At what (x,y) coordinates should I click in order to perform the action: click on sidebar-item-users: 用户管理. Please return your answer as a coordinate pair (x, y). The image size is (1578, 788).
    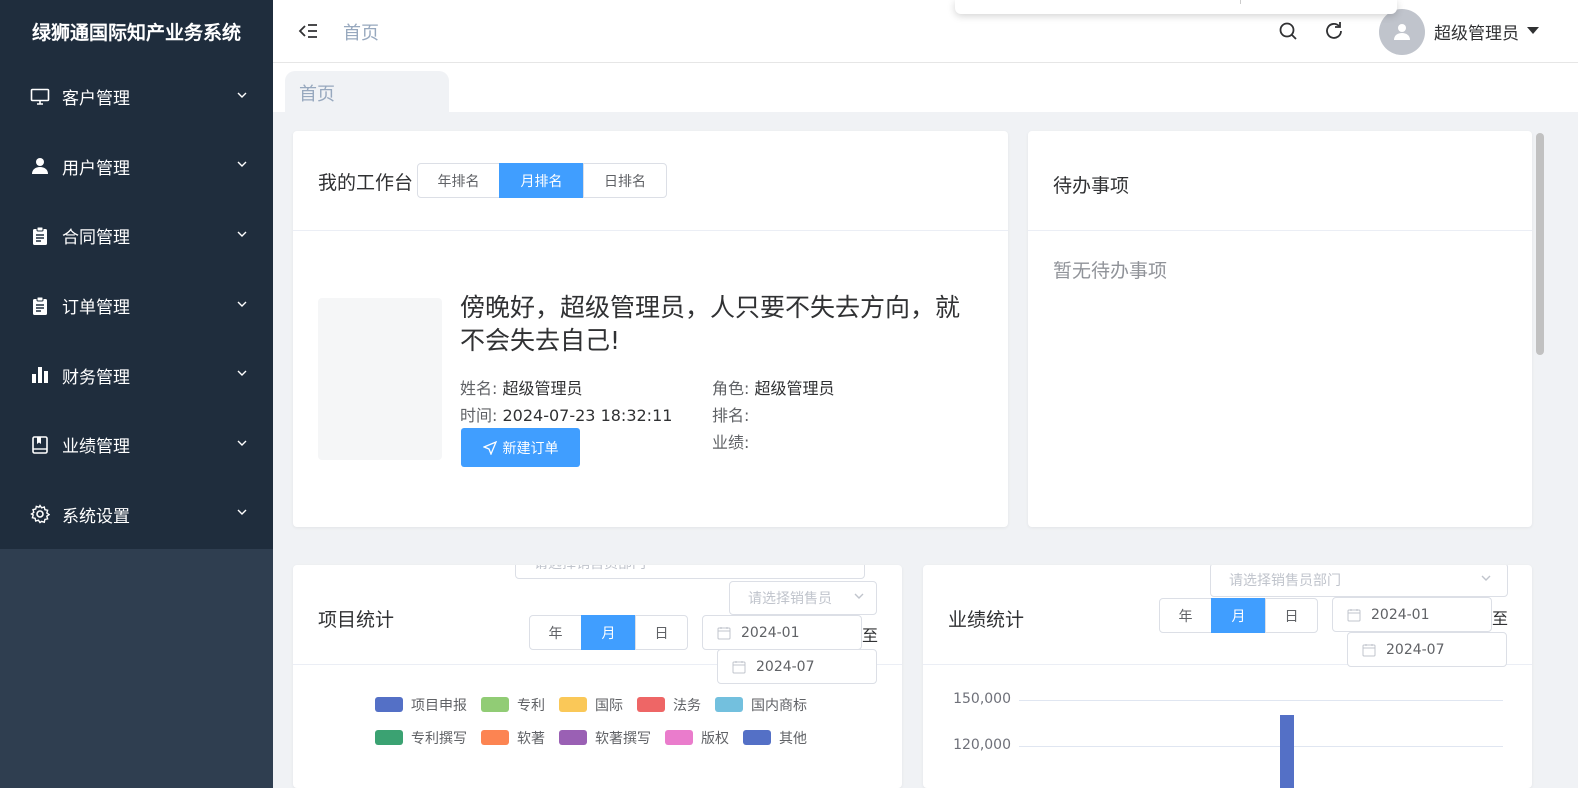
    Looking at the image, I should click on (136, 167).